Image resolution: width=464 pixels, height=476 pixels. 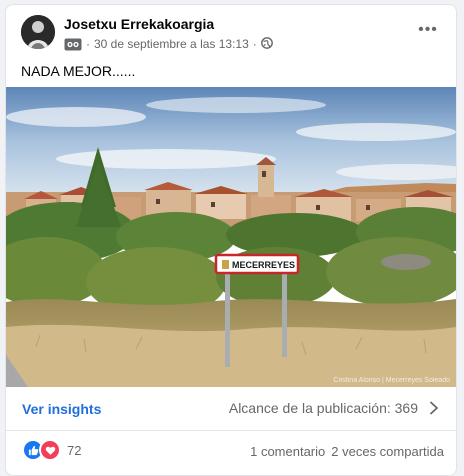 I want to click on author-avatar, so click(x=38, y=32).